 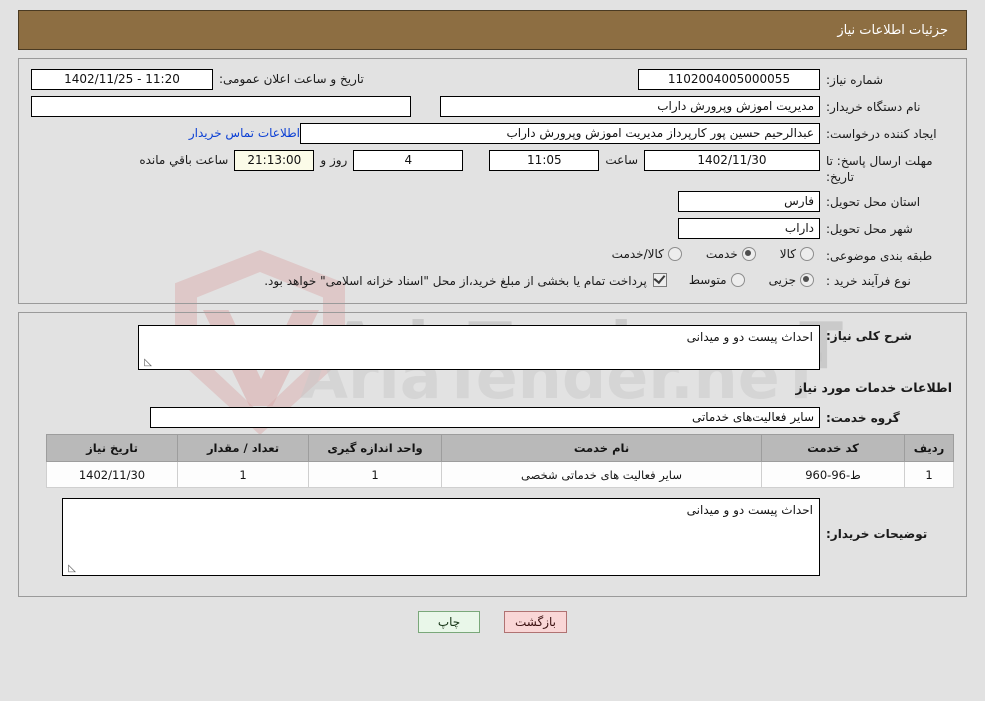 What do you see at coordinates (892, 30) in the screenshot?
I see `page-title: جزئیات اطلاعات نیاز` at bounding box center [892, 30].